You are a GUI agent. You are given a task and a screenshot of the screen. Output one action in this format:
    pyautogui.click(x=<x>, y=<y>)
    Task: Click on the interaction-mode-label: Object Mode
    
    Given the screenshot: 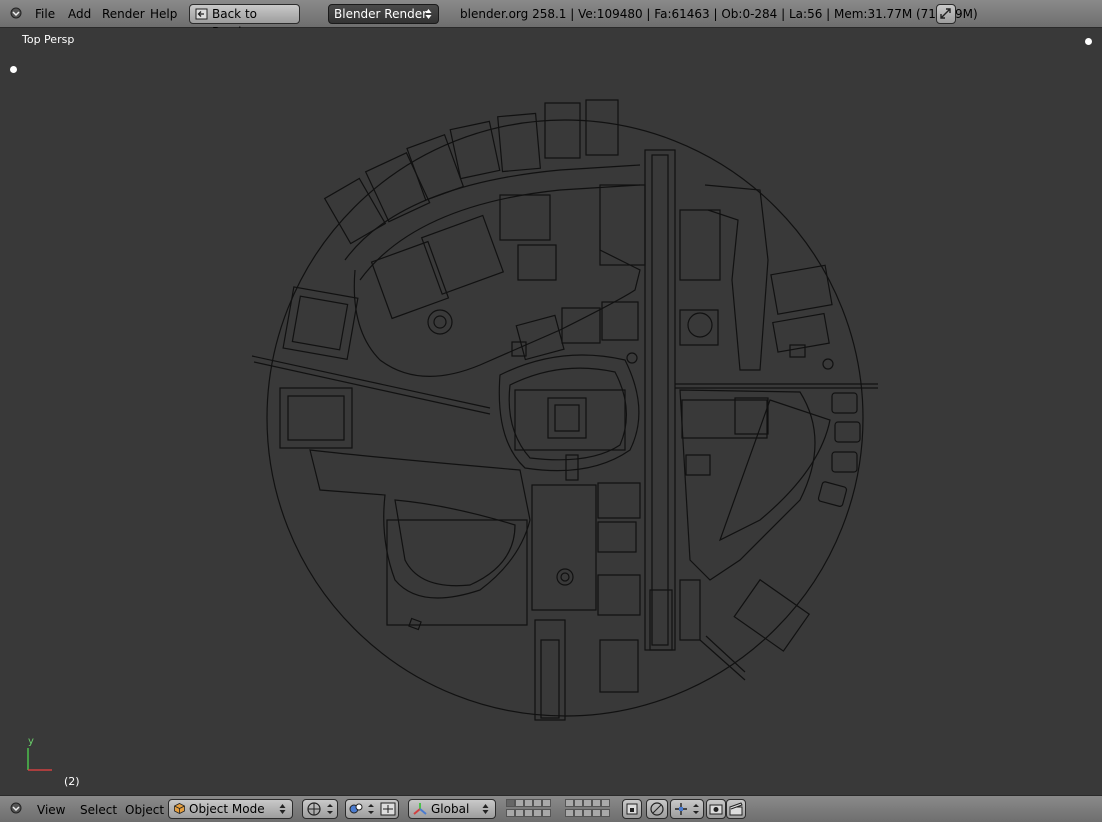 What is the action you would take?
    pyautogui.click(x=227, y=809)
    